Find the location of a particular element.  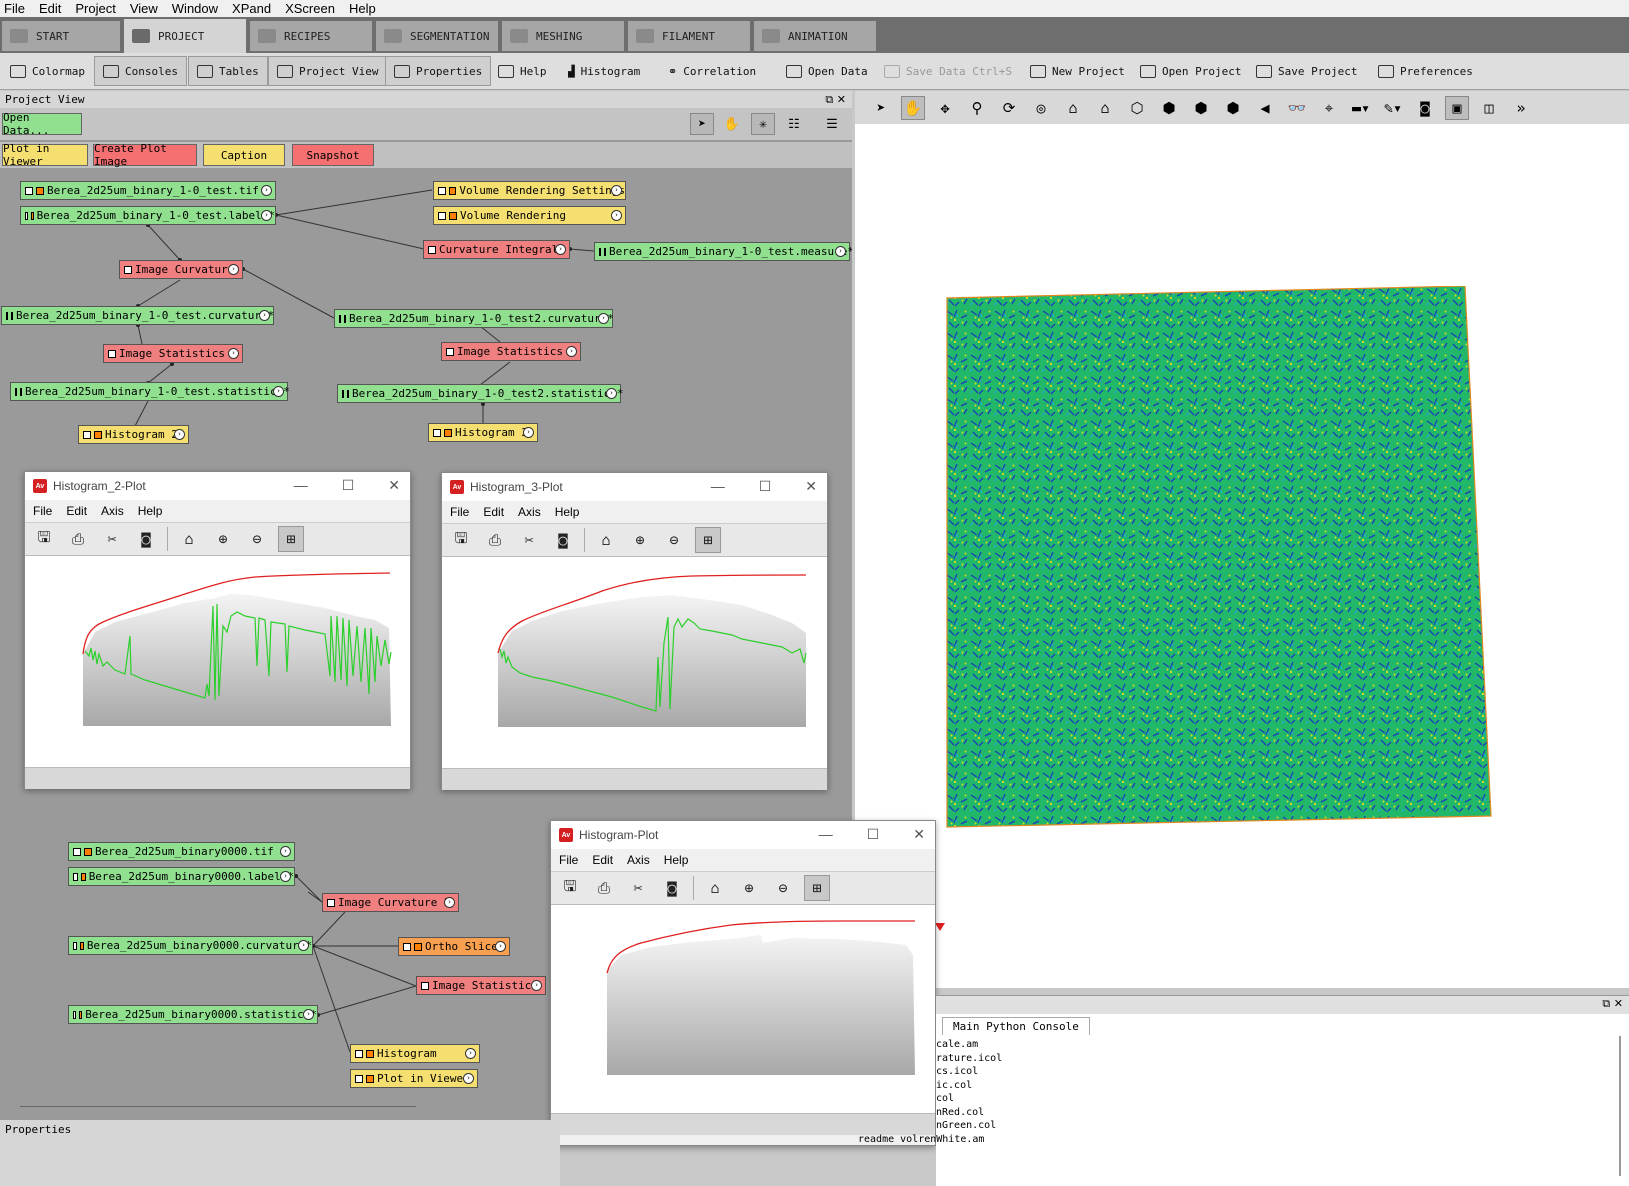

tab-segmentation: SEGMENTATION is located at coordinates (437, 36).